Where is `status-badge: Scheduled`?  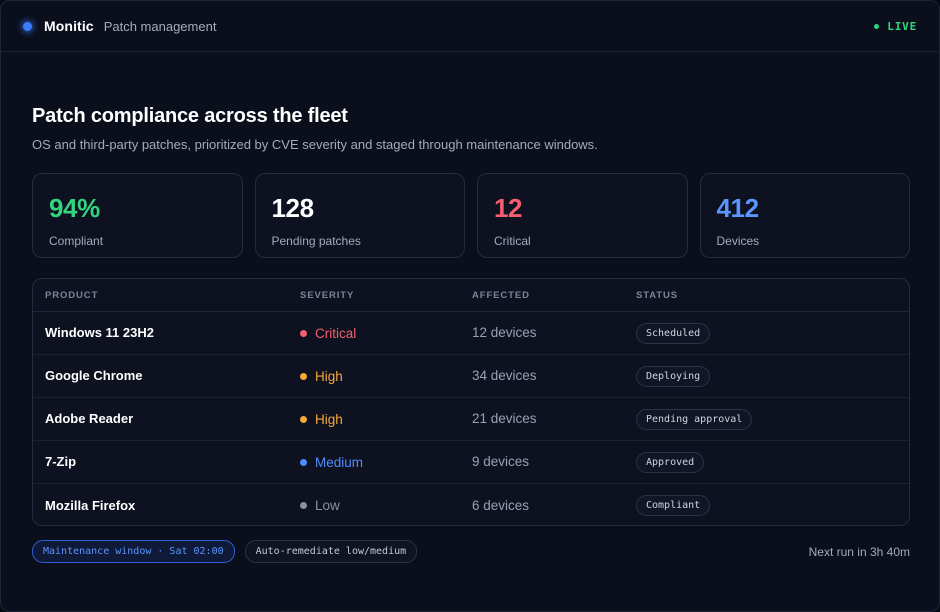
status-badge: Scheduled is located at coordinates (673, 333).